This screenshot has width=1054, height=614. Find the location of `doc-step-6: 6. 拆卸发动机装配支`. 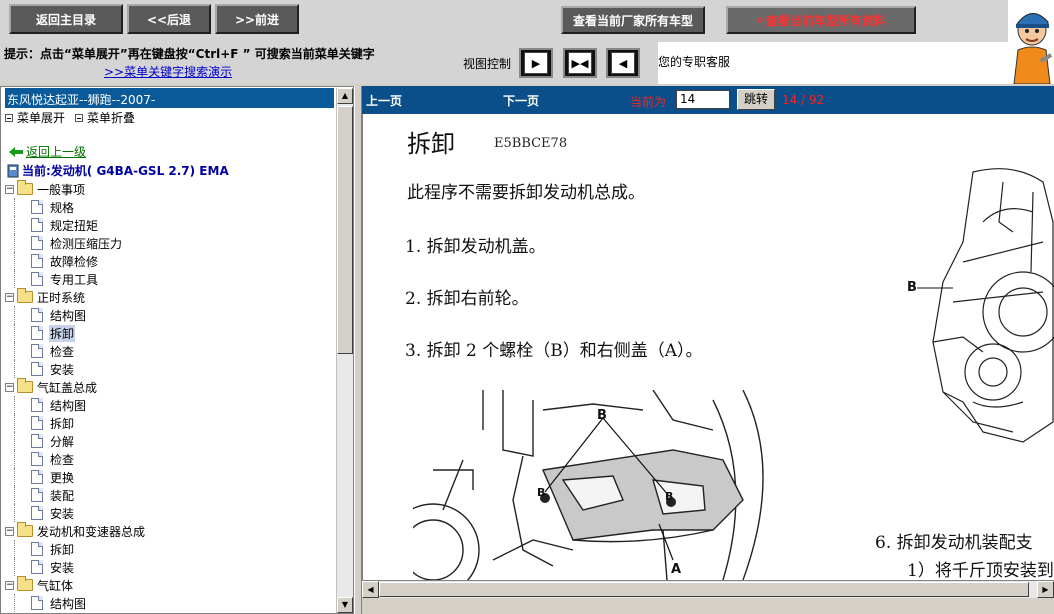

doc-step-6: 6. 拆卸发动机装配支 is located at coordinates (954, 543).